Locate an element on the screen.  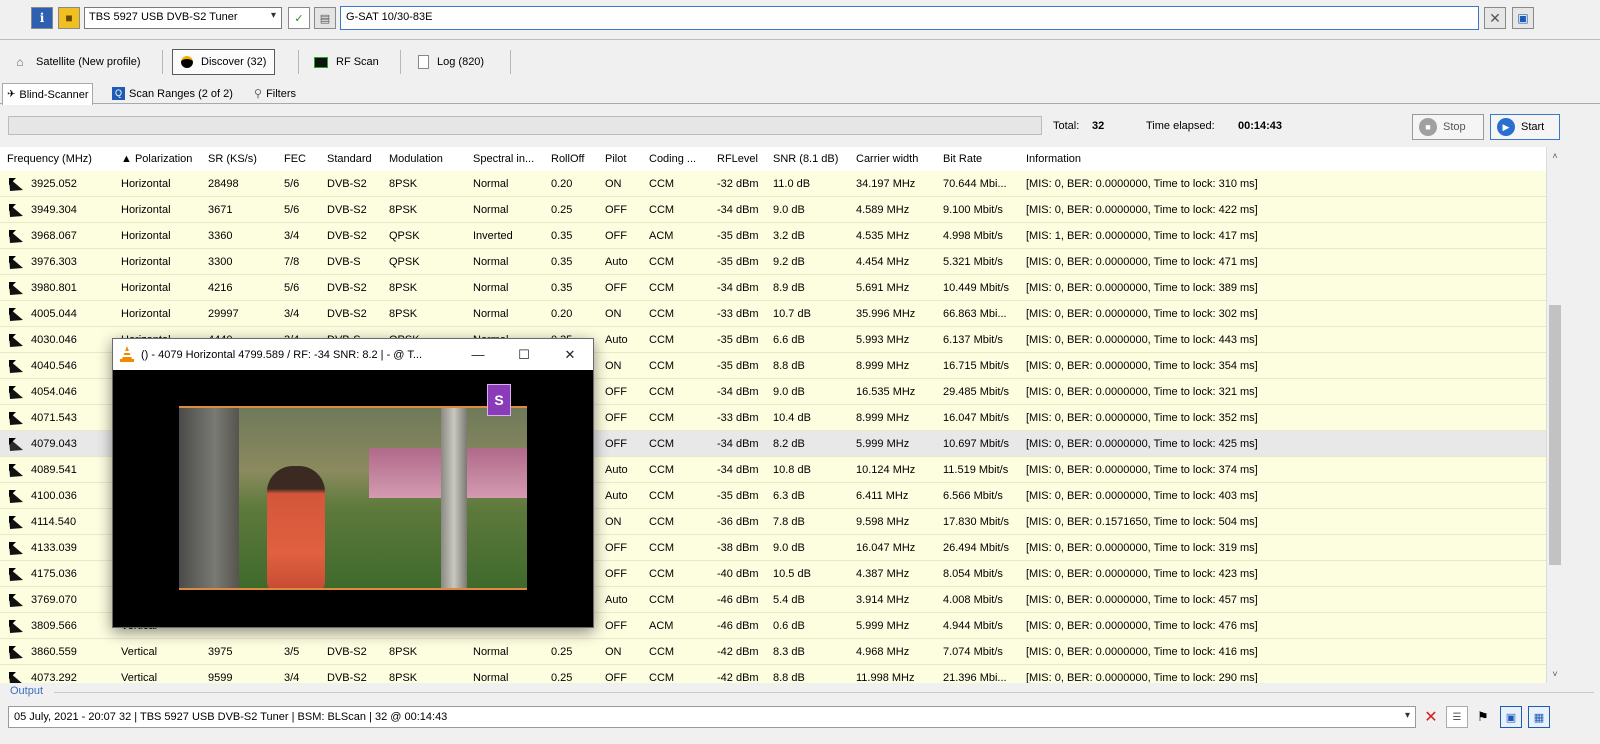
channel-logo: S is located at coordinates (499, 400).